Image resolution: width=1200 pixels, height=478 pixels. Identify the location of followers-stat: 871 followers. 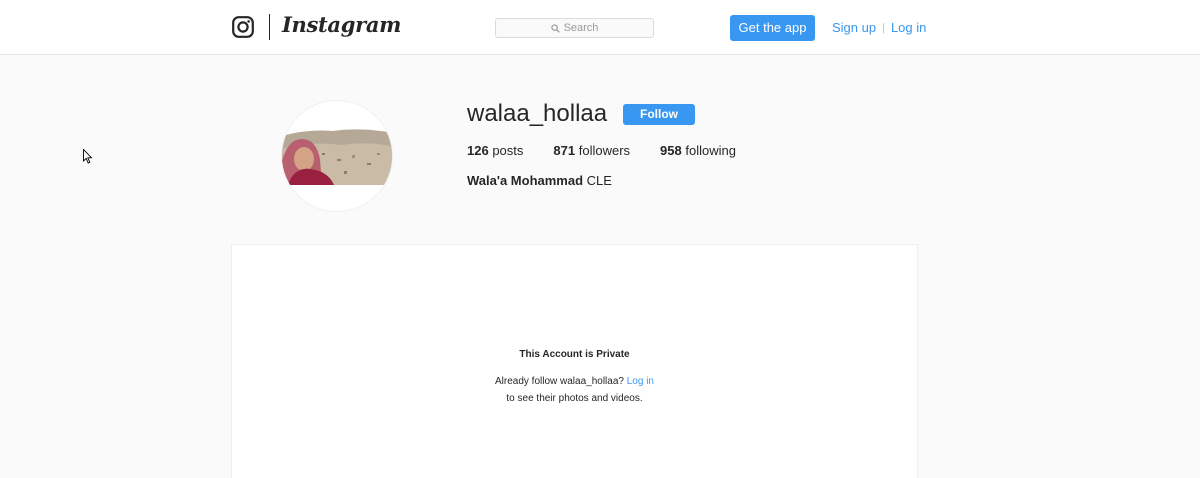
(591, 150).